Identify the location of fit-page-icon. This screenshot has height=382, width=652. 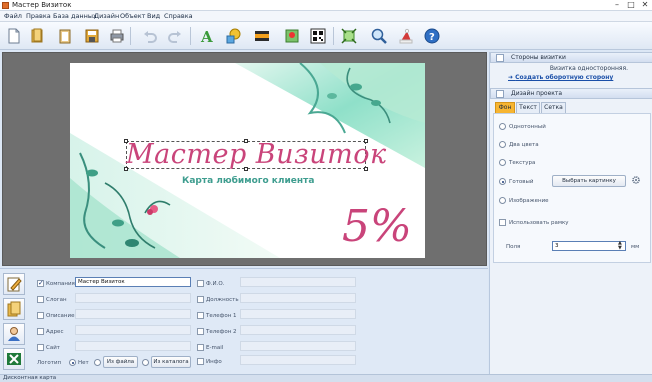
(349, 36).